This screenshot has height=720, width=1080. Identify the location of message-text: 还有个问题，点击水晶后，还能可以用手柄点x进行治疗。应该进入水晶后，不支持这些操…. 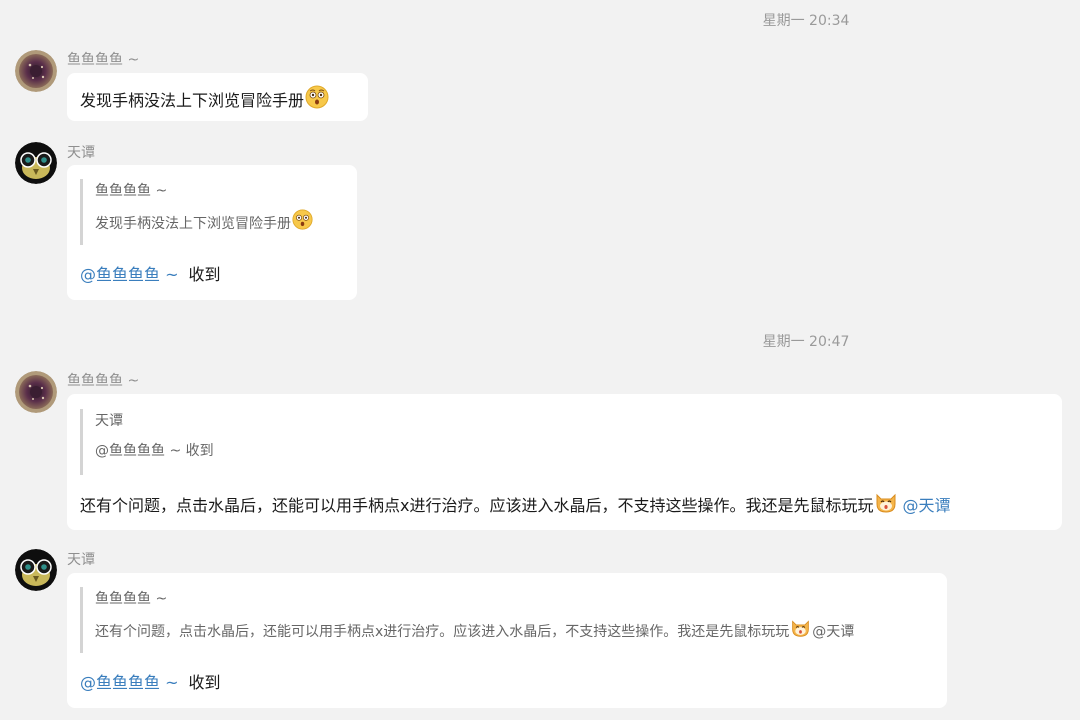
(477, 505).